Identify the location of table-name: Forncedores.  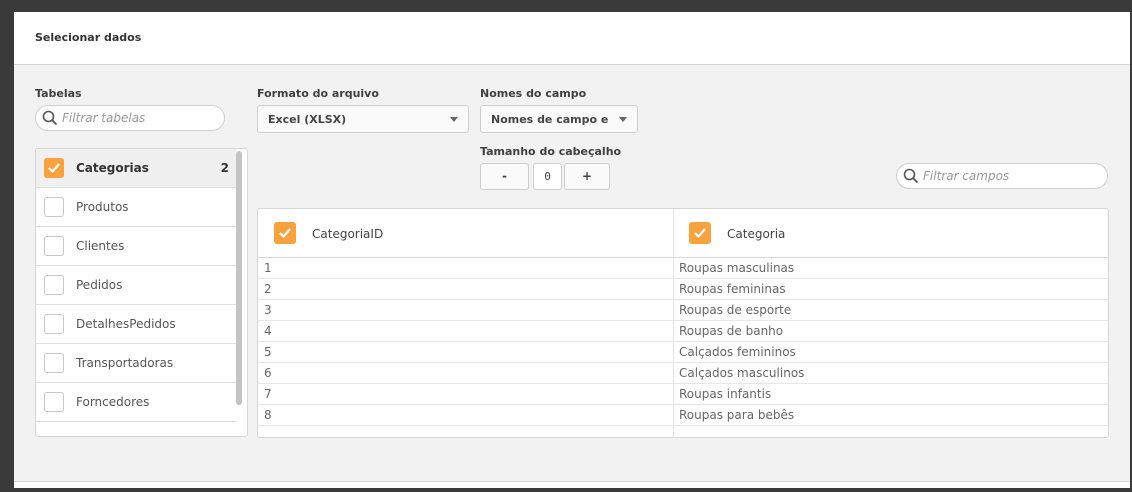
(113, 402).